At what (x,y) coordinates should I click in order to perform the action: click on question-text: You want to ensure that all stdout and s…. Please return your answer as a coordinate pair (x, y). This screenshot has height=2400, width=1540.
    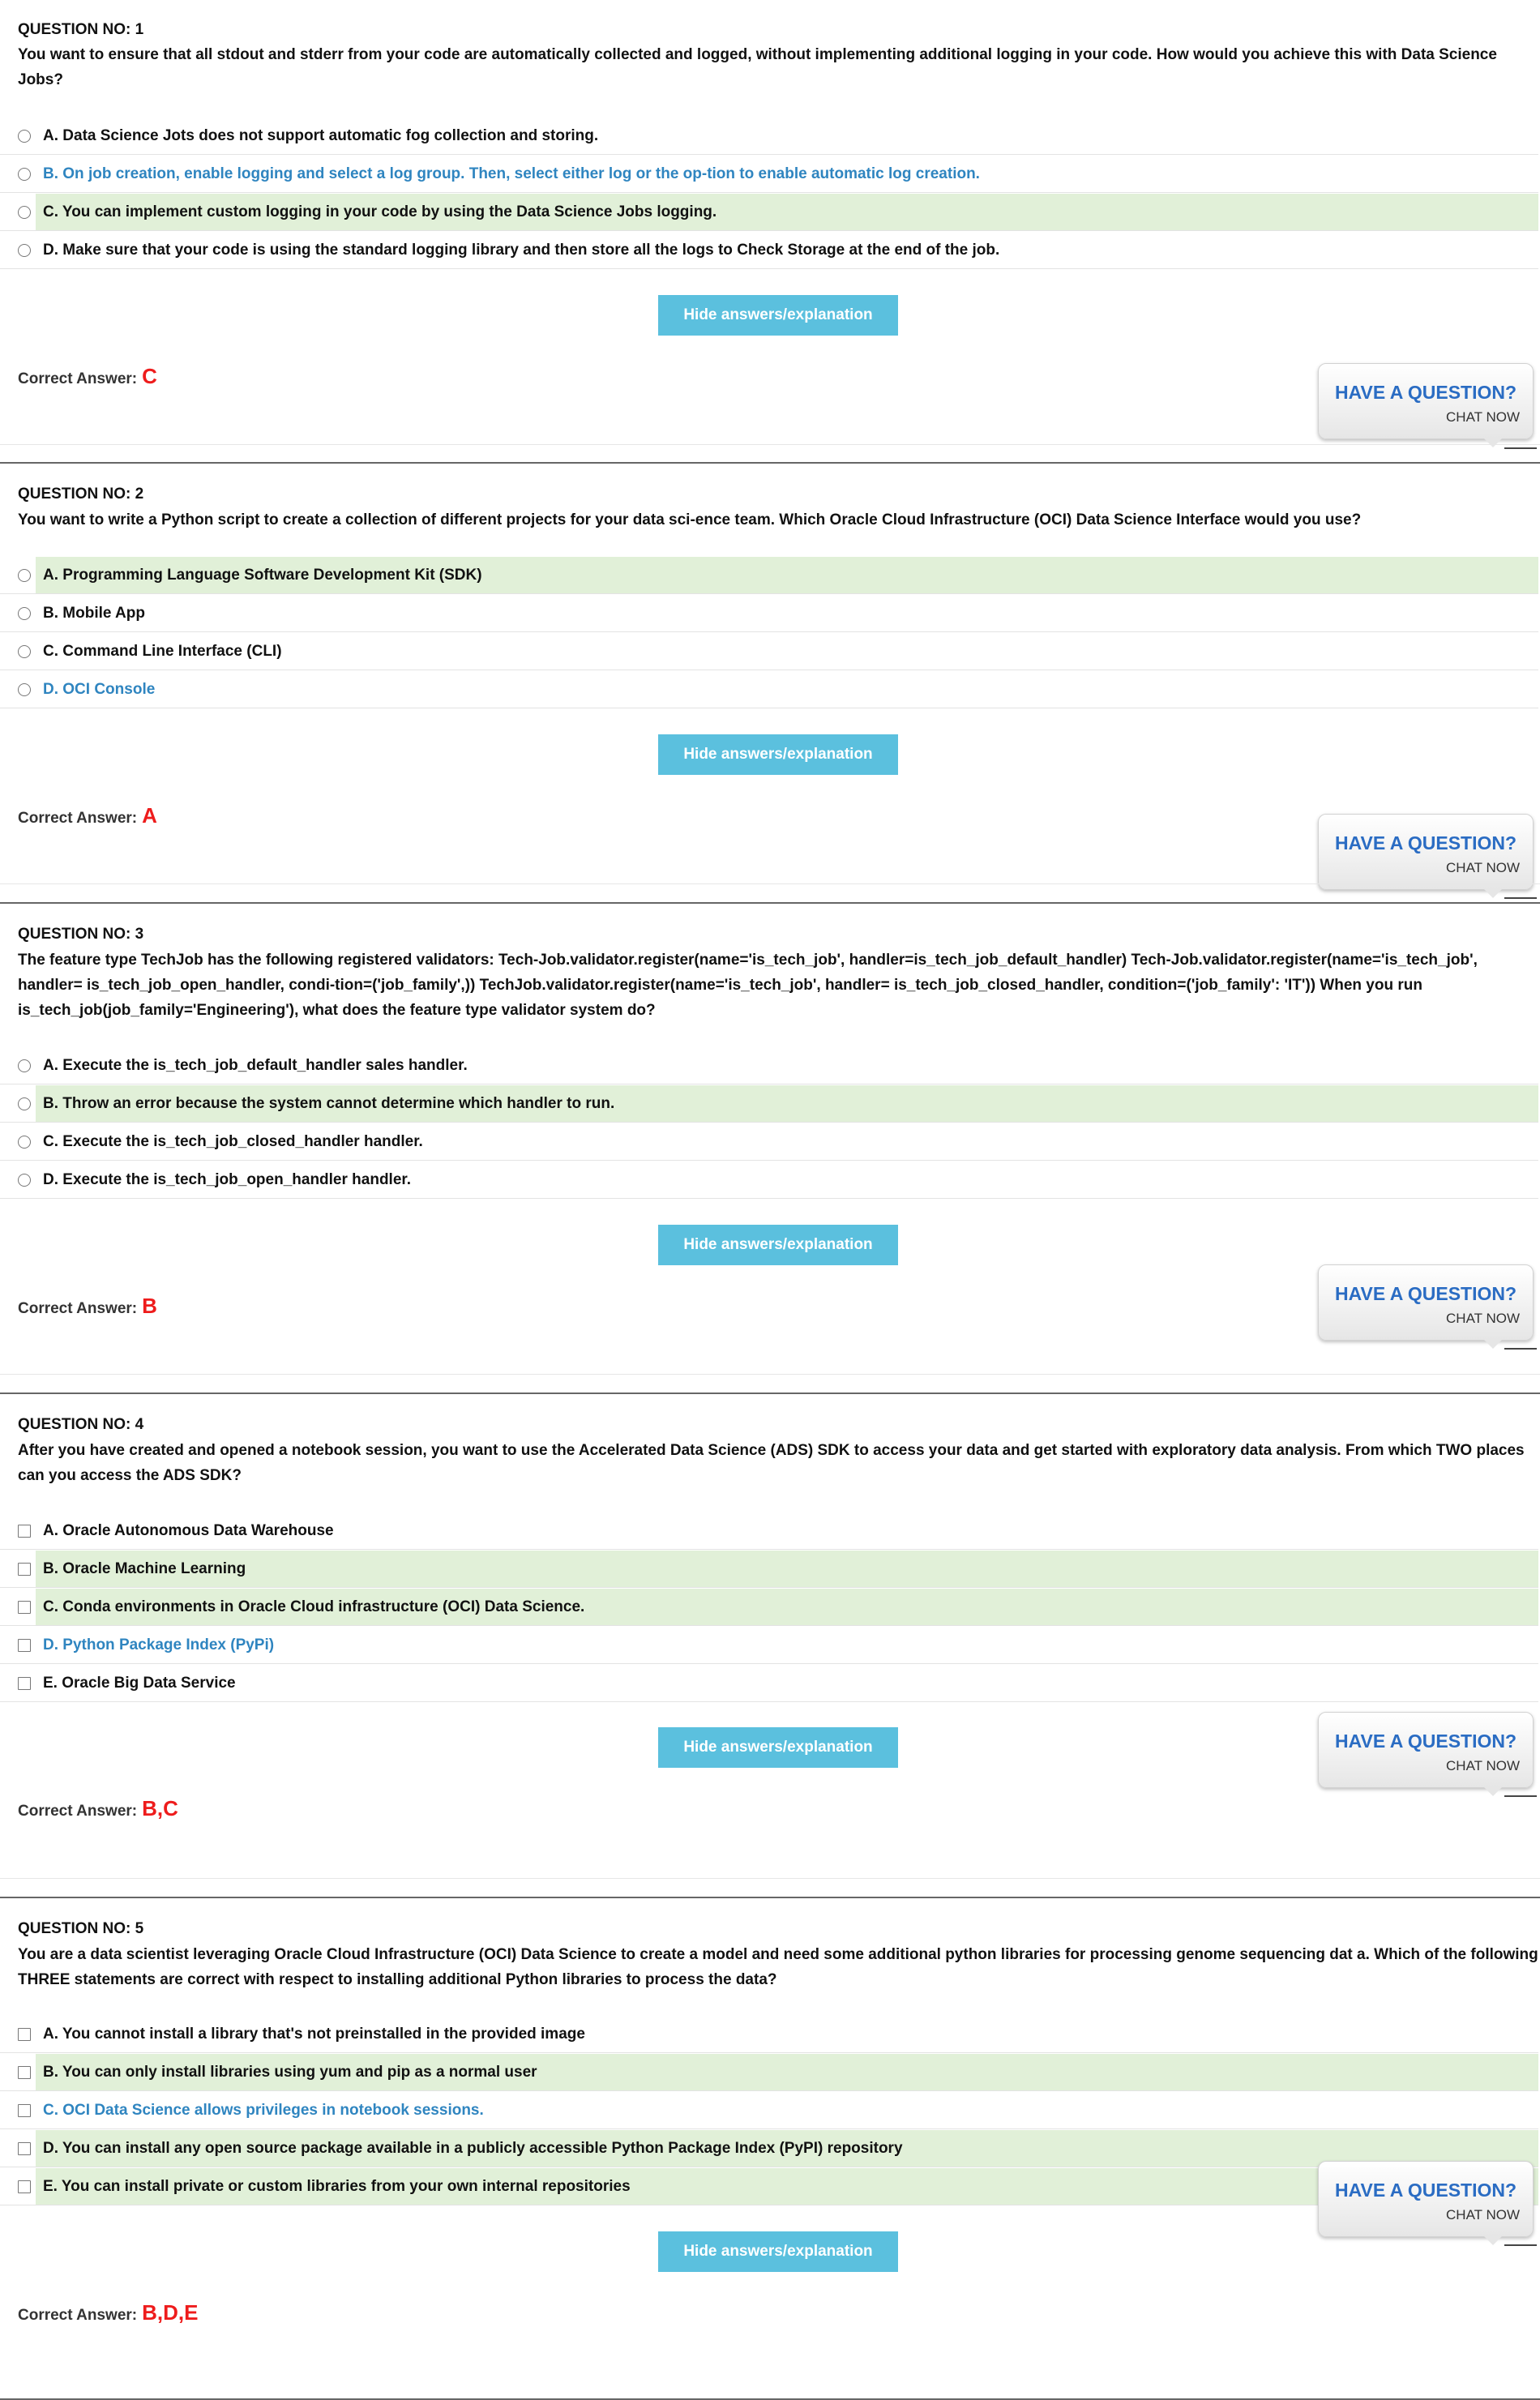
    Looking at the image, I should click on (757, 67).